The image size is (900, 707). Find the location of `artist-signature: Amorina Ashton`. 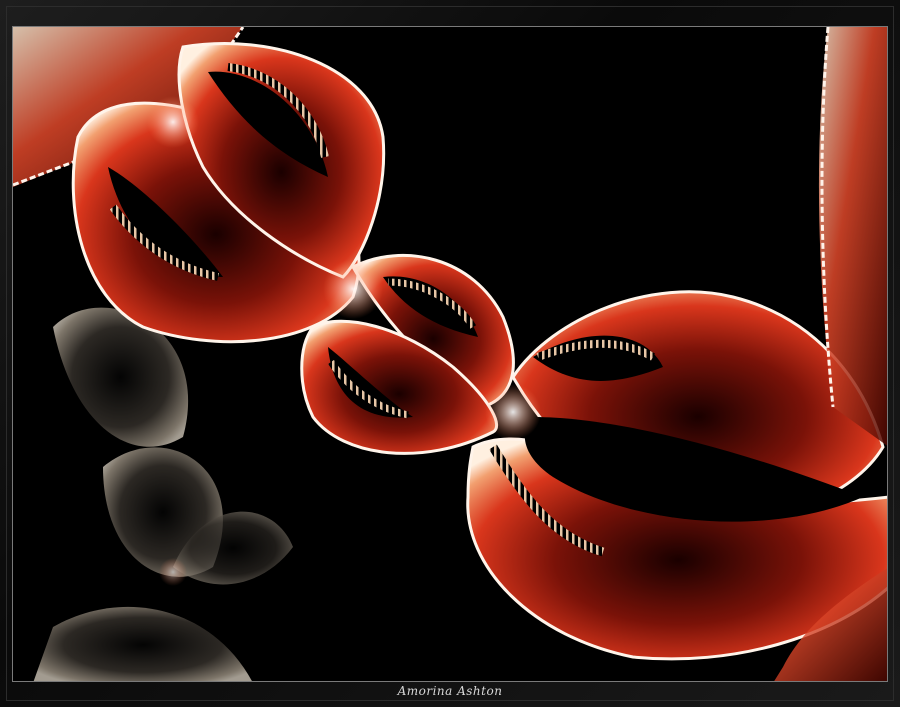

artist-signature: Amorina Ashton is located at coordinates (450, 691).